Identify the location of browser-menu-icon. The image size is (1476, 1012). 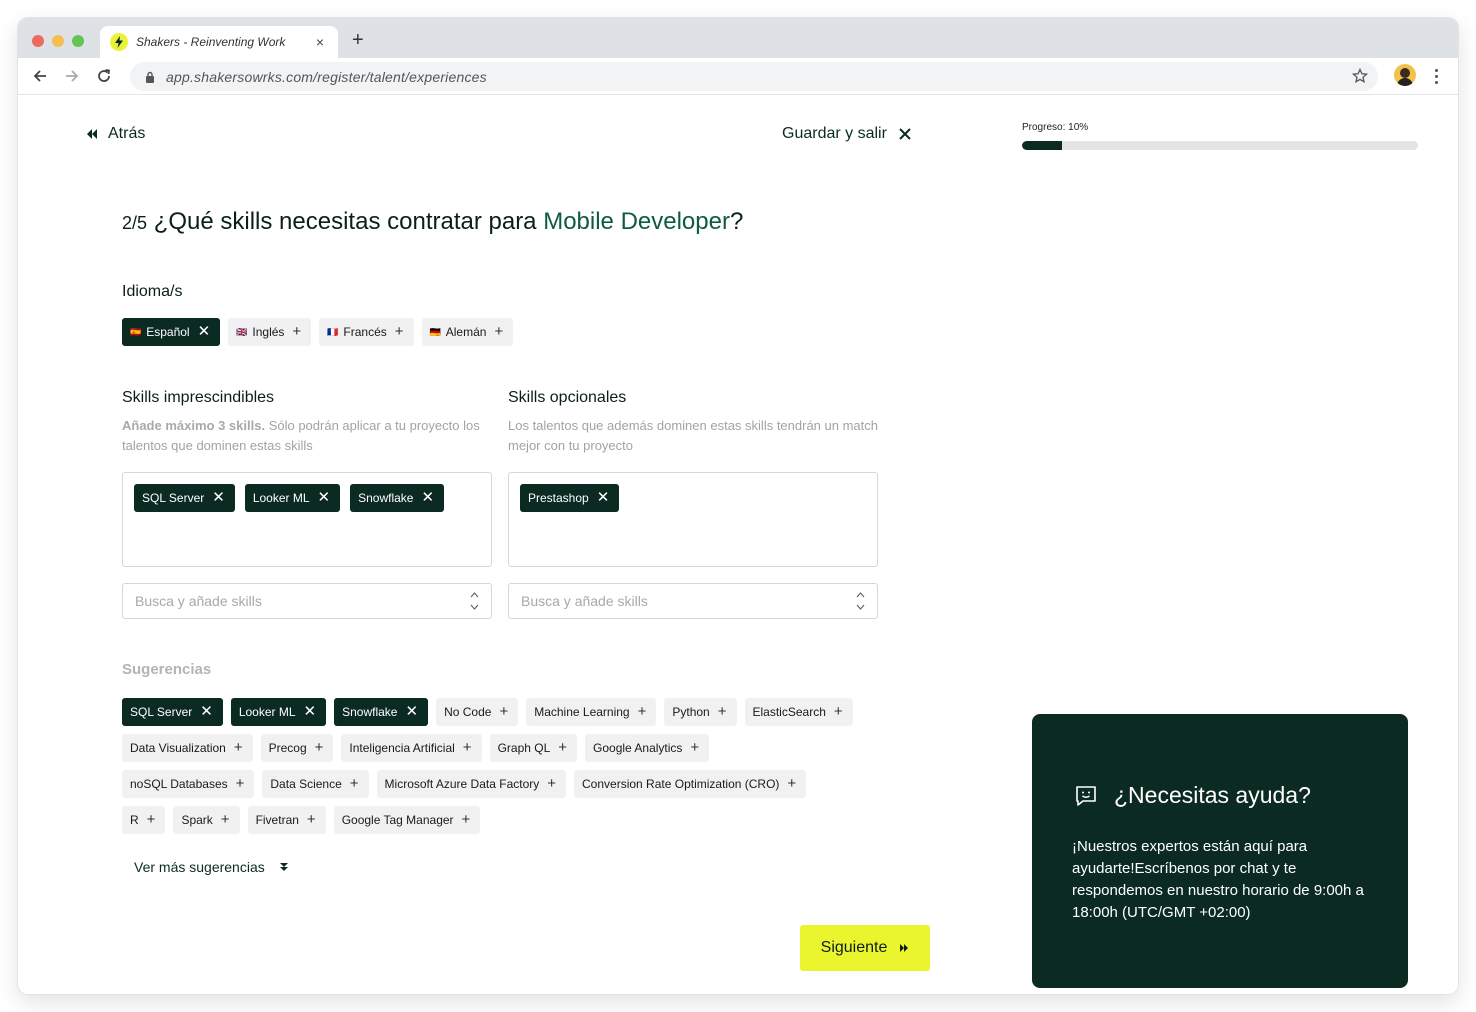
(1436, 76).